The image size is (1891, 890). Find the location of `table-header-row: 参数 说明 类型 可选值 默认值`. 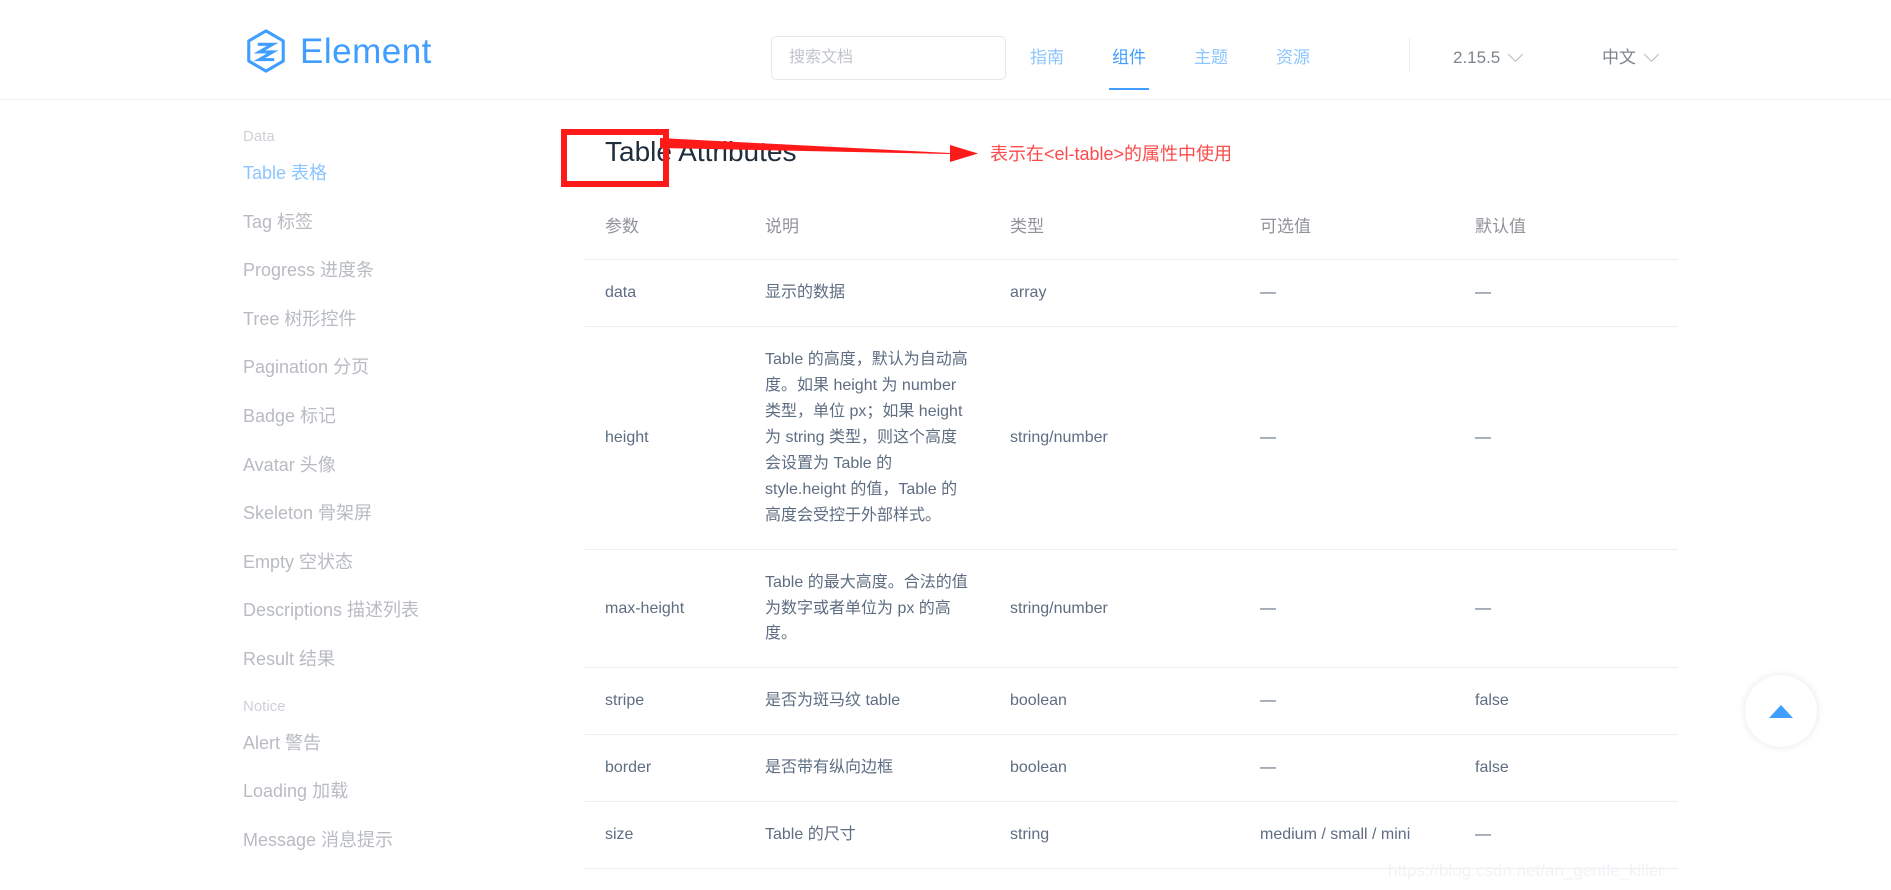

table-header-row: 参数 说明 类型 可选值 默认值 is located at coordinates (1131, 236).